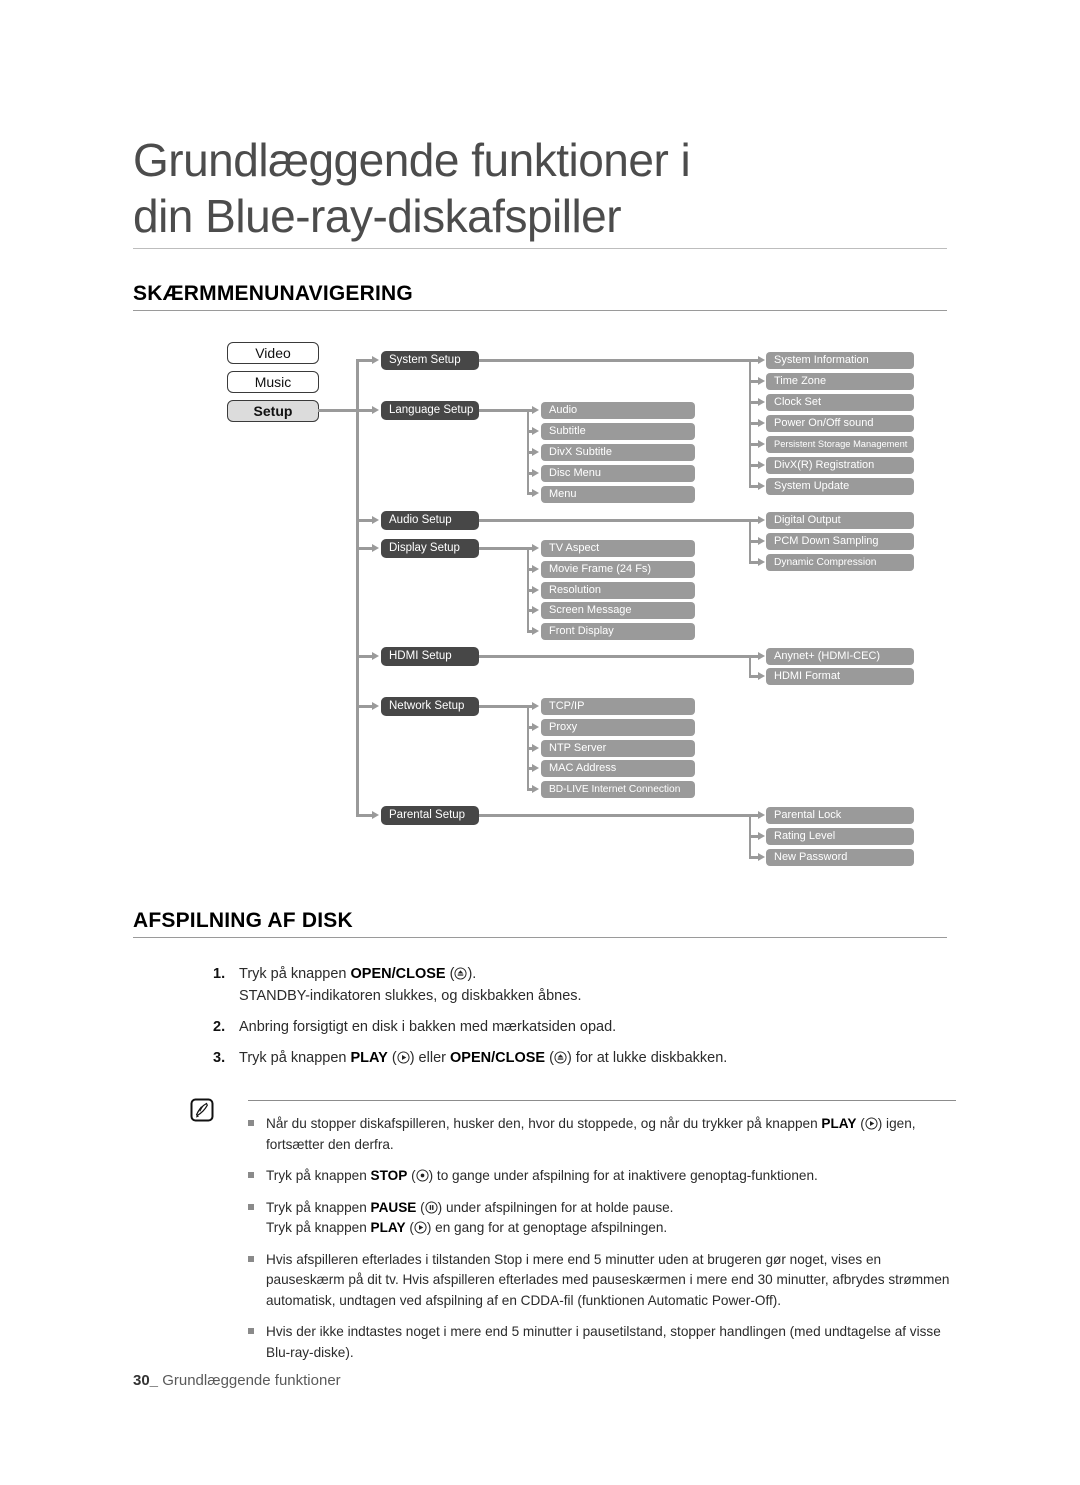 Image resolution: width=1080 pixels, height=1485 pixels. I want to click on arrow-to-system-information, so click(761, 359).